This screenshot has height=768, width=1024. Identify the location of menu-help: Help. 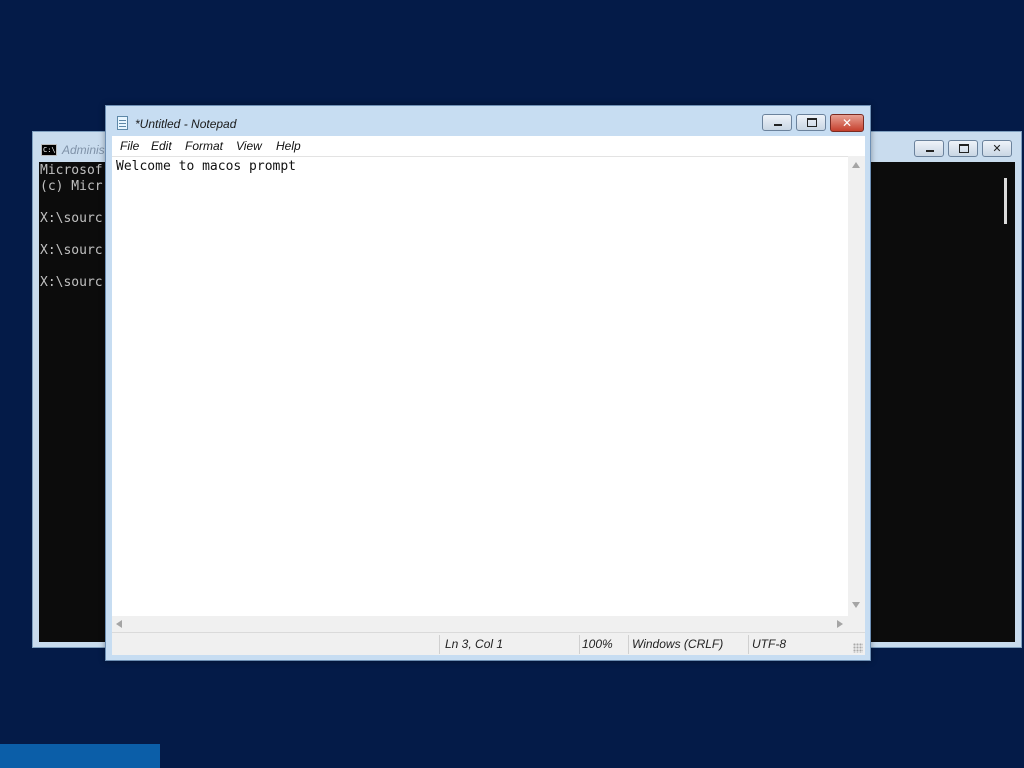
(288, 146).